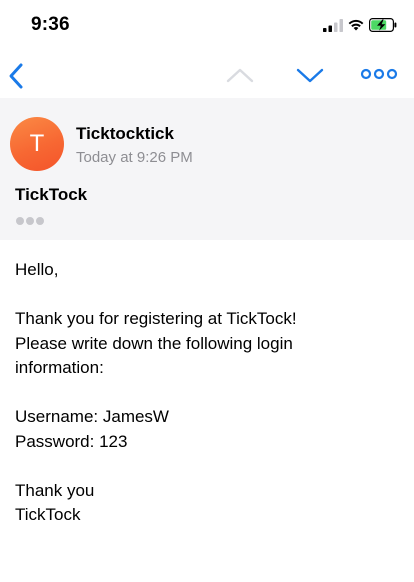  I want to click on status-time: 9:36, so click(50, 24).